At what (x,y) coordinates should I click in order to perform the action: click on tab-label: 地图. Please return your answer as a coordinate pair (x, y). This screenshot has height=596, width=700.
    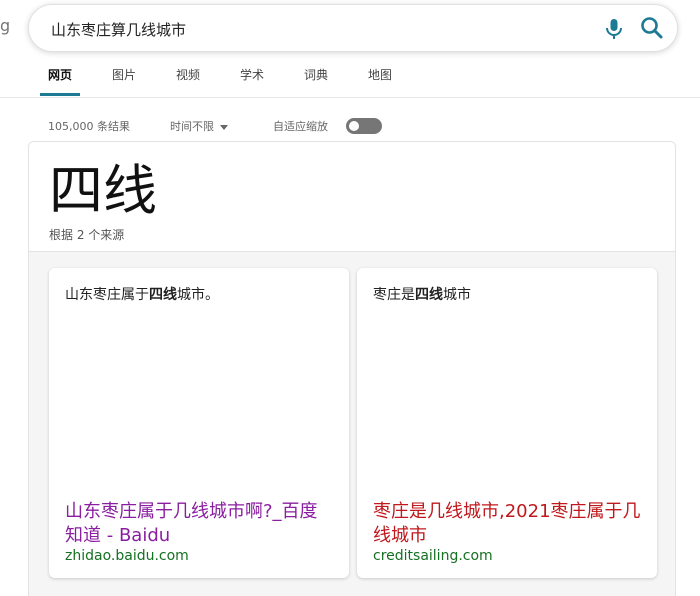
    Looking at the image, I should click on (380, 75).